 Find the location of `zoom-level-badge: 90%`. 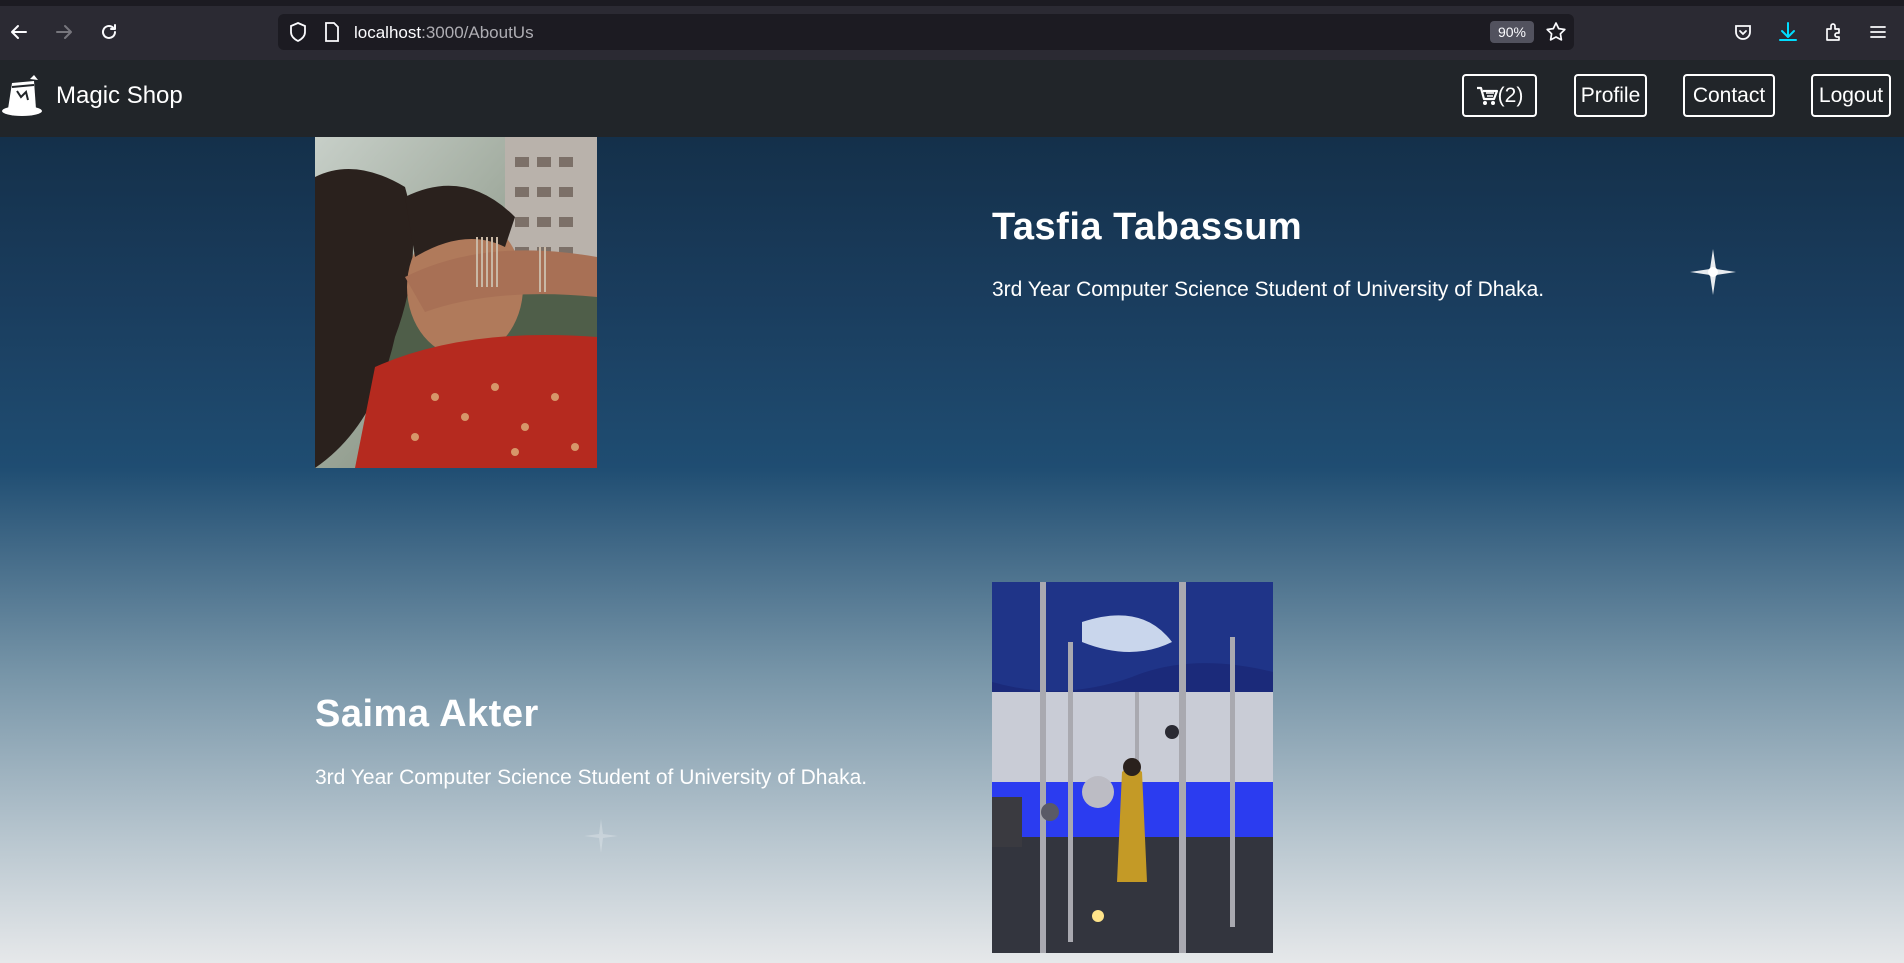

zoom-level-badge: 90% is located at coordinates (1511, 32).